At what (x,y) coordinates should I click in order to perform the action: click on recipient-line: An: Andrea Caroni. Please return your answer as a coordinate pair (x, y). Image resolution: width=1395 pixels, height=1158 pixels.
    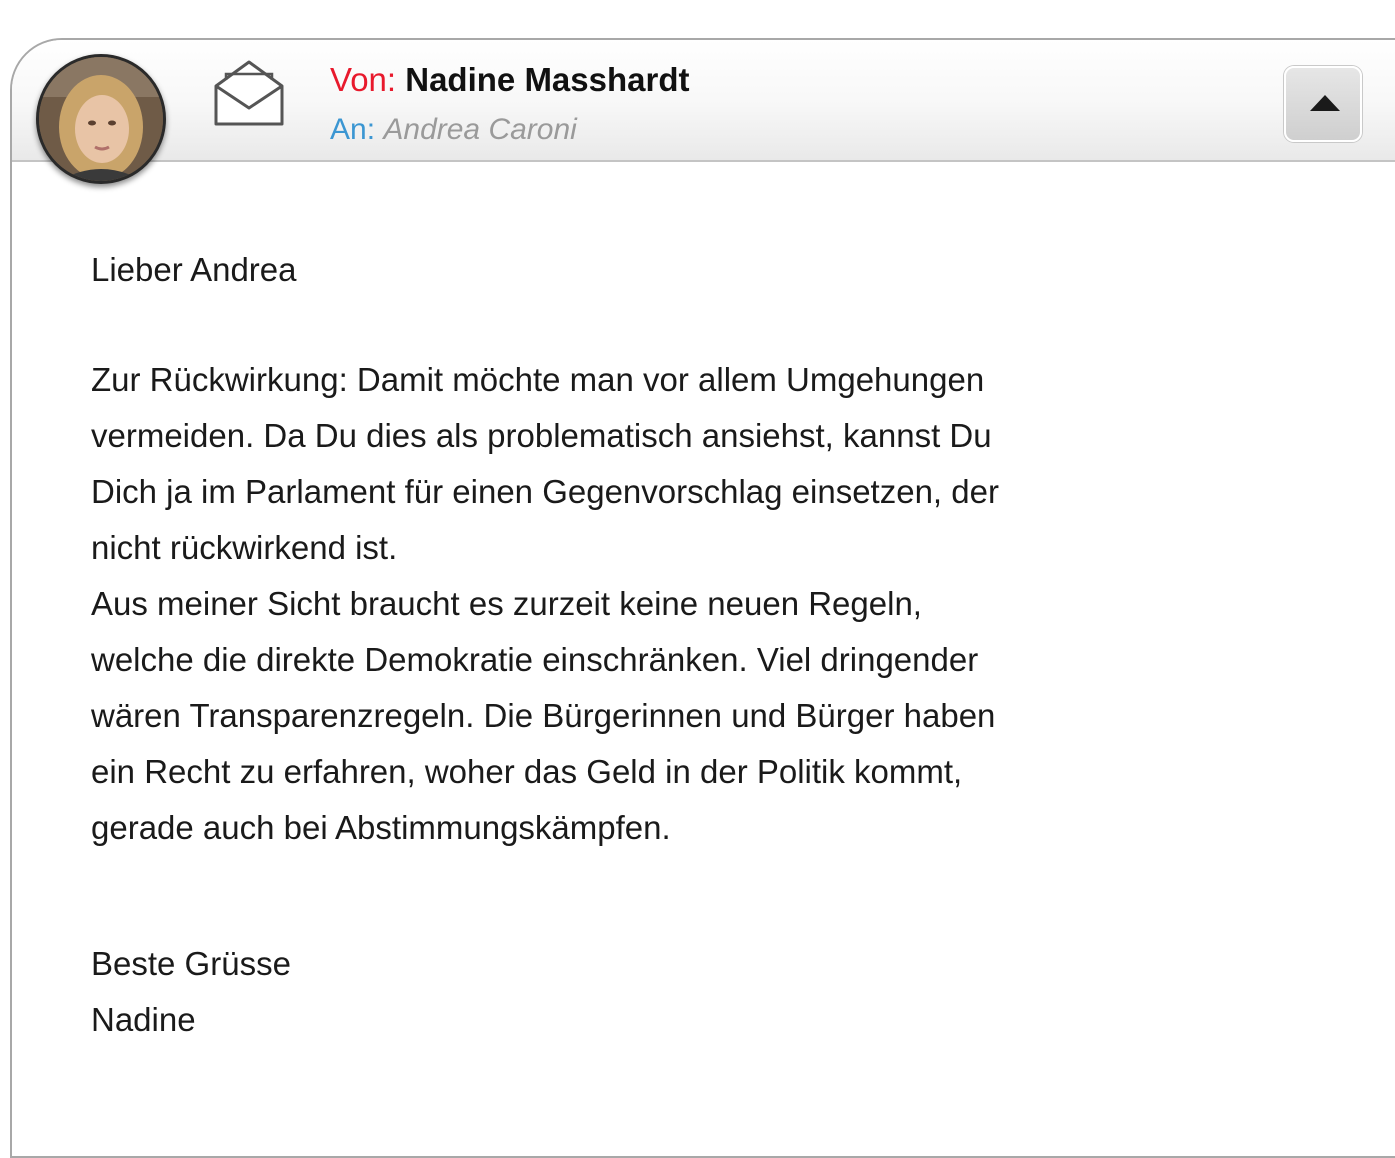
    Looking at the image, I should click on (453, 130).